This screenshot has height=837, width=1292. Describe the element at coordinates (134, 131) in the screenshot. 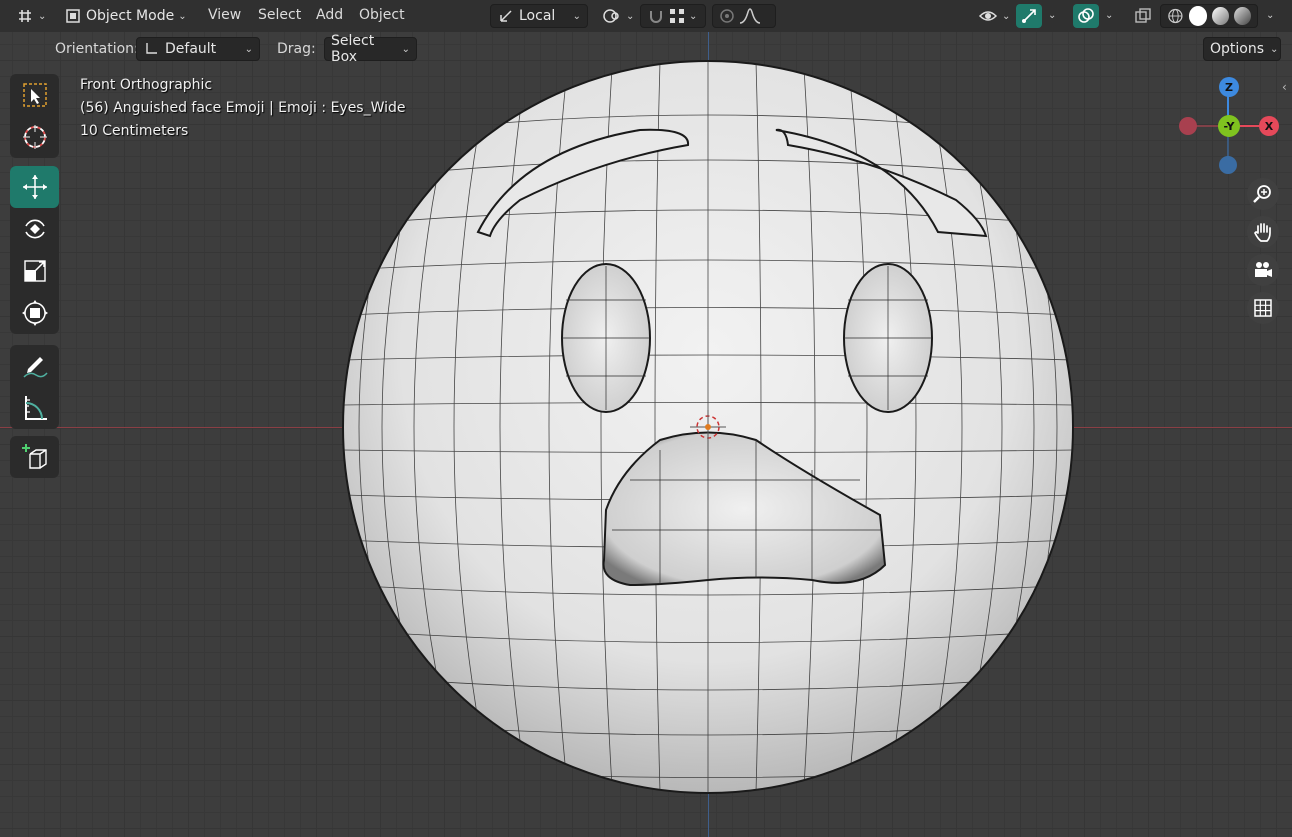

I see `grid-scale: 10 Centimeters` at that location.